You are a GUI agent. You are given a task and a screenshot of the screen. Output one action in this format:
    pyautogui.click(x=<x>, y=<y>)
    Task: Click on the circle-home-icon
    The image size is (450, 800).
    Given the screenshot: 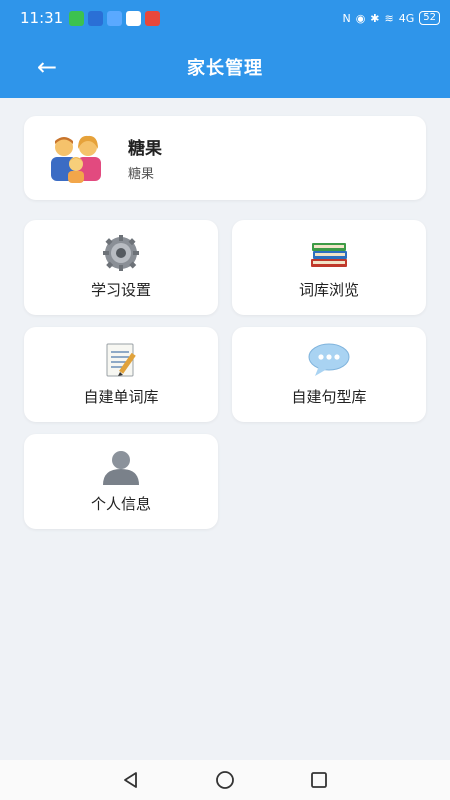 What is the action you would take?
    pyautogui.click(x=225, y=780)
    